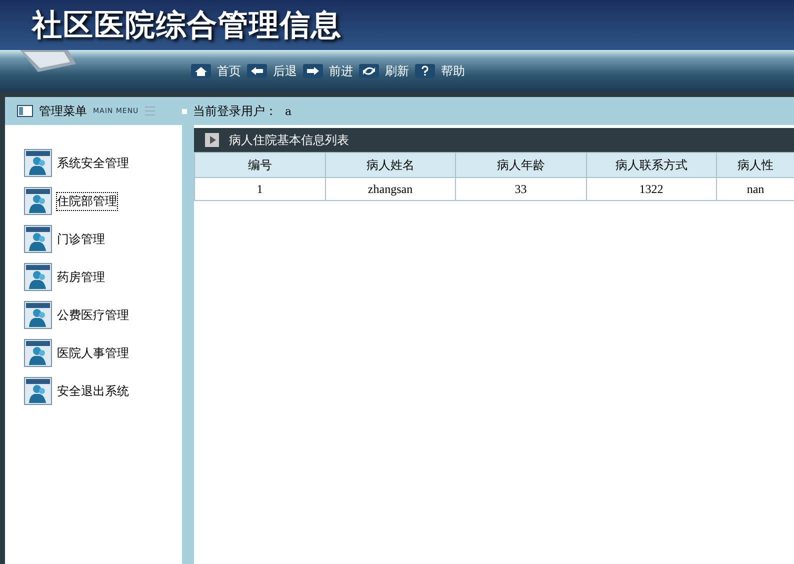 Image resolution: width=794 pixels, height=564 pixels. Describe the element at coordinates (521, 165) in the screenshot. I see `column-header: 病人年龄` at that location.